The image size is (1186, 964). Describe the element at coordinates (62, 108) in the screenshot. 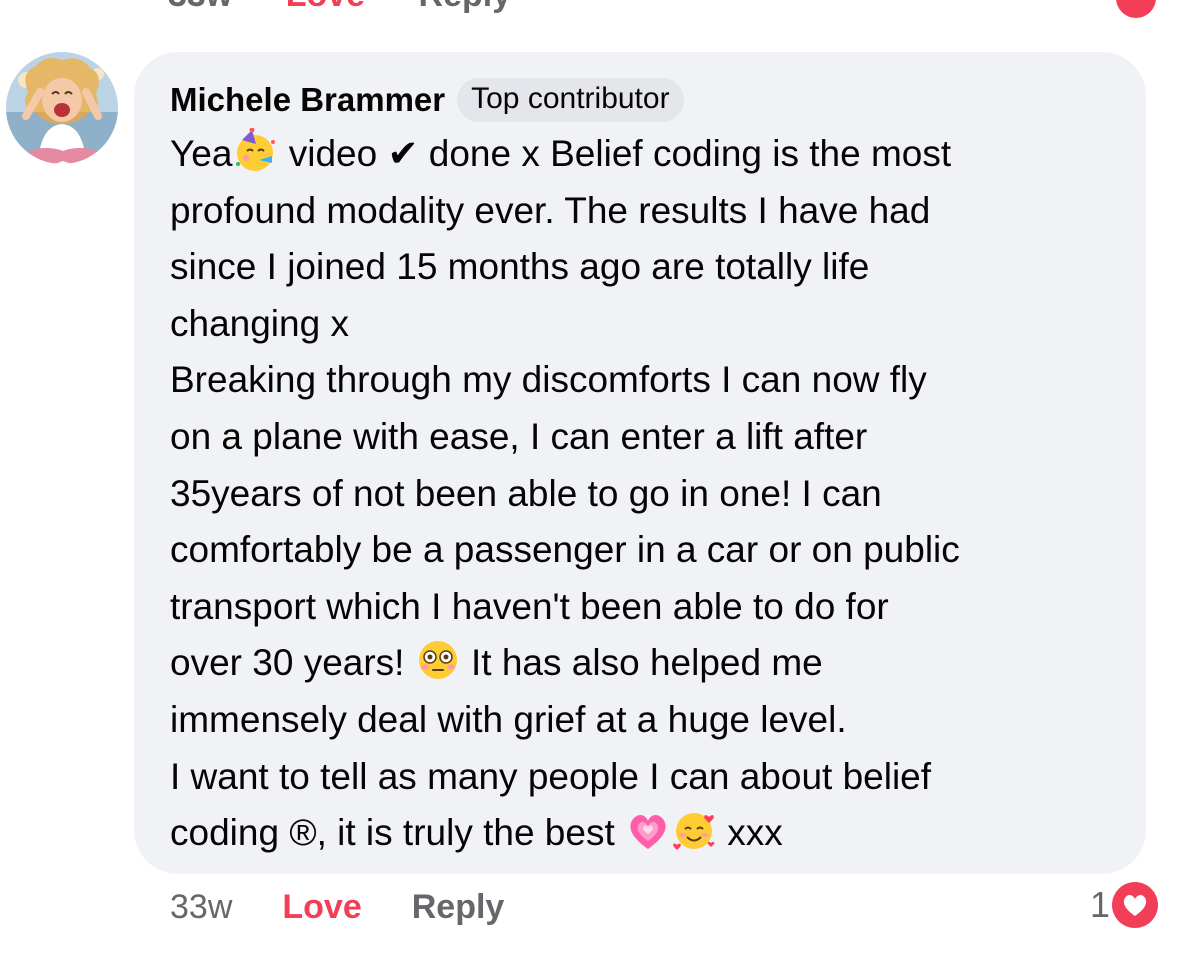

I see `avatar` at that location.